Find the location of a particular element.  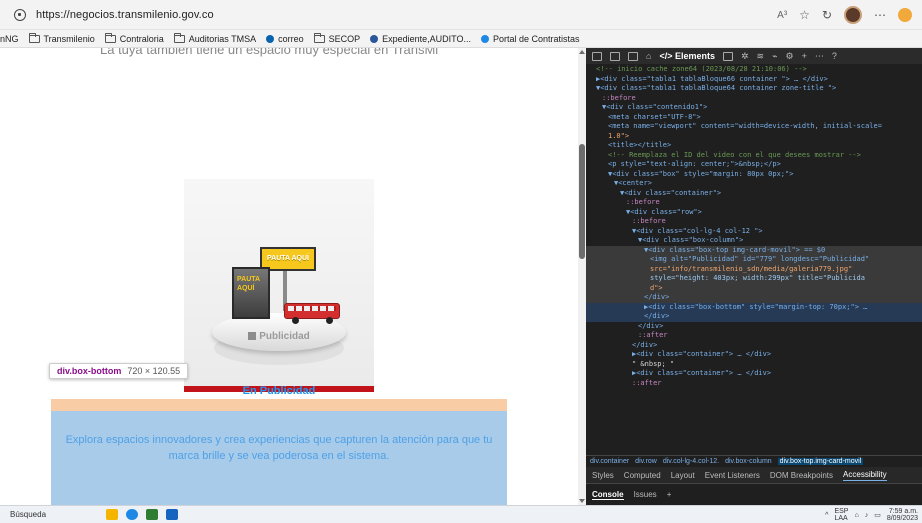

page-scrollbar is located at coordinates (582, 276).